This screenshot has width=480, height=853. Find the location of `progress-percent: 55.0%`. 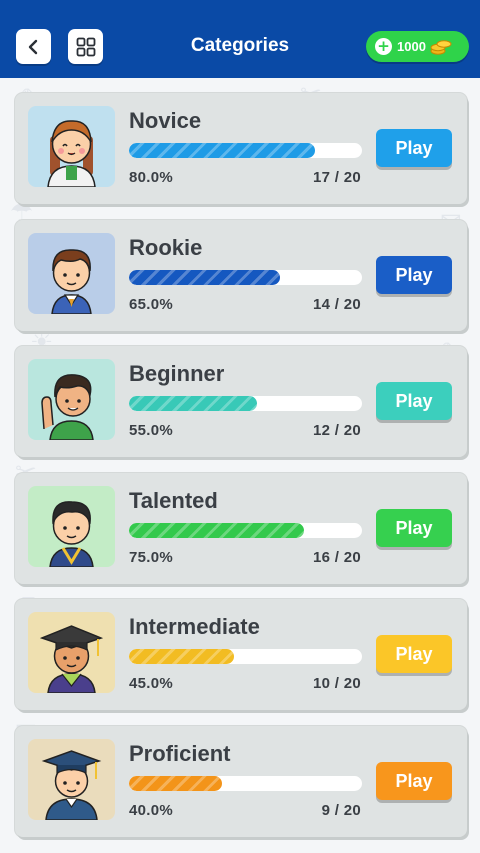

progress-percent: 55.0% is located at coordinates (151, 430).